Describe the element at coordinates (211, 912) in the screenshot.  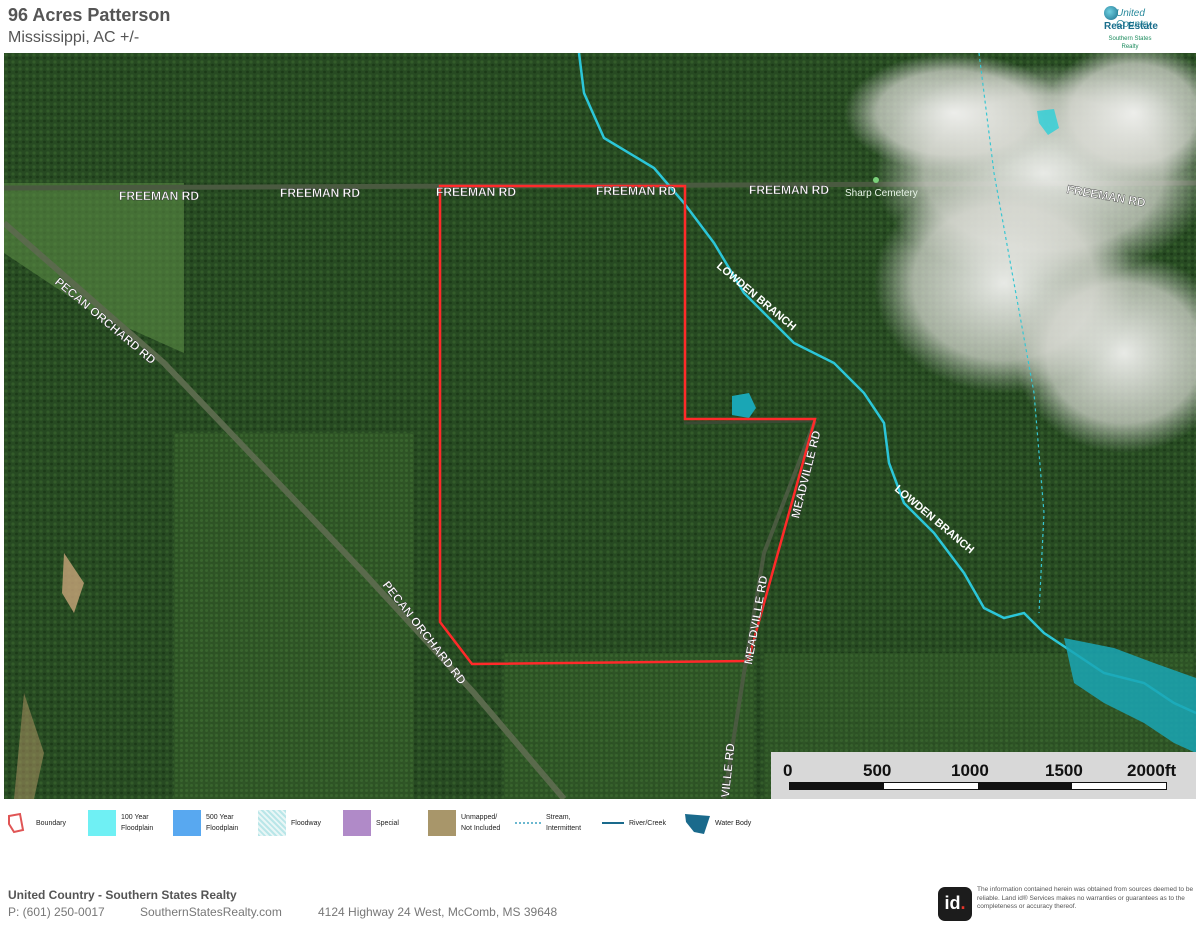
I see `footer-website: SouthernStatesRealty.com` at that location.